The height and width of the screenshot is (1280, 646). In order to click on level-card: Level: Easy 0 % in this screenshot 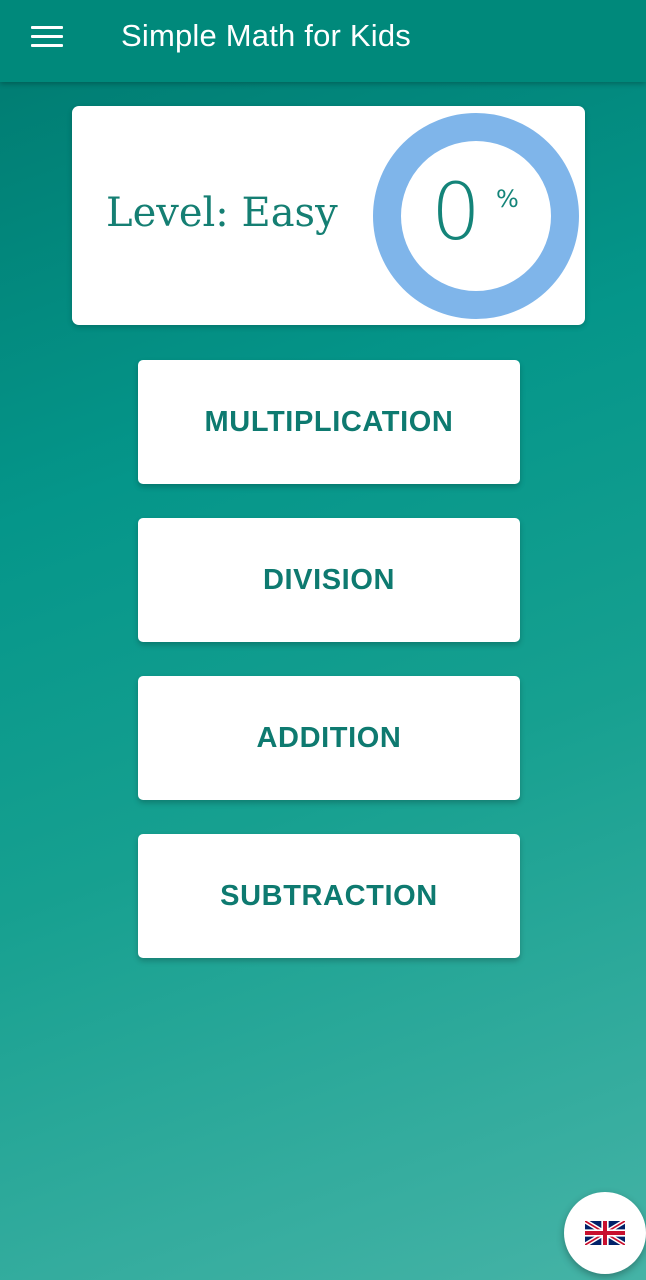, I will do `click(328, 215)`.